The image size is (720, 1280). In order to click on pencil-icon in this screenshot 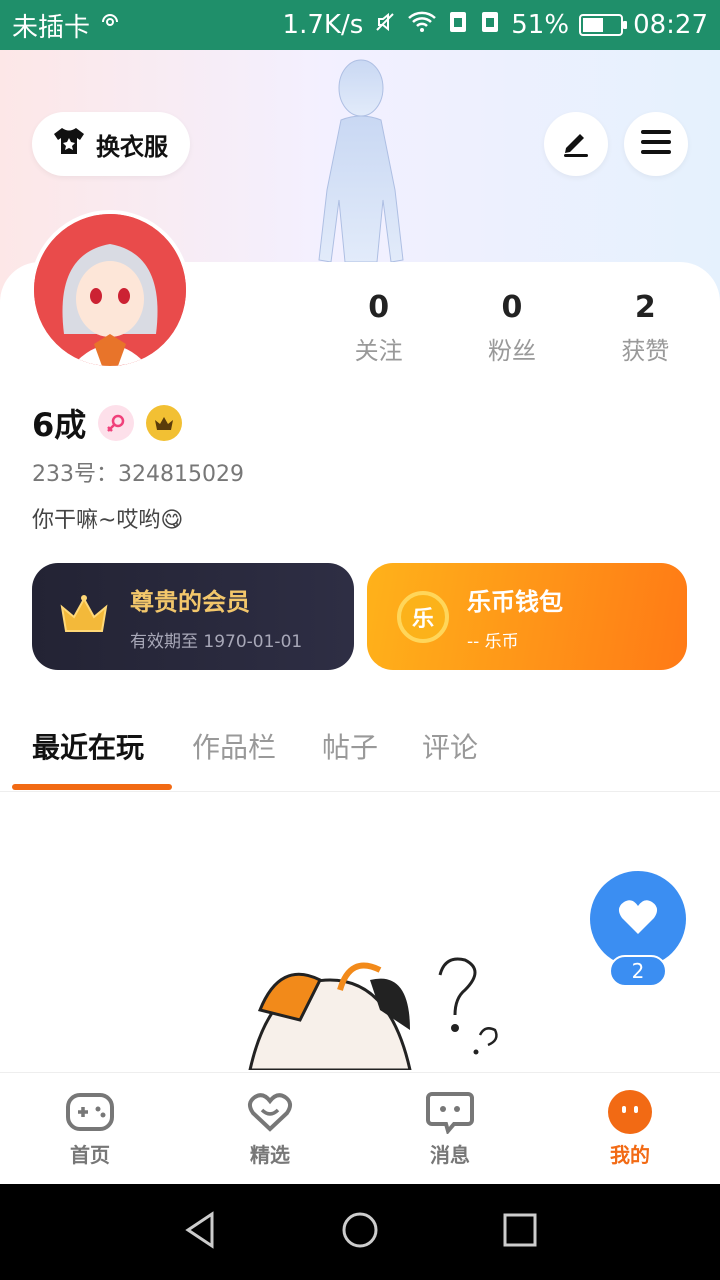, I will do `click(576, 144)`.